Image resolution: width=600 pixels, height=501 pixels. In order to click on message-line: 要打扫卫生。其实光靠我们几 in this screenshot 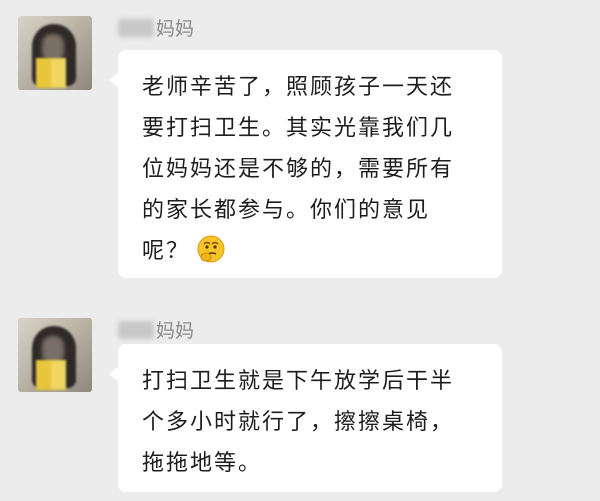, I will do `click(298, 128)`.